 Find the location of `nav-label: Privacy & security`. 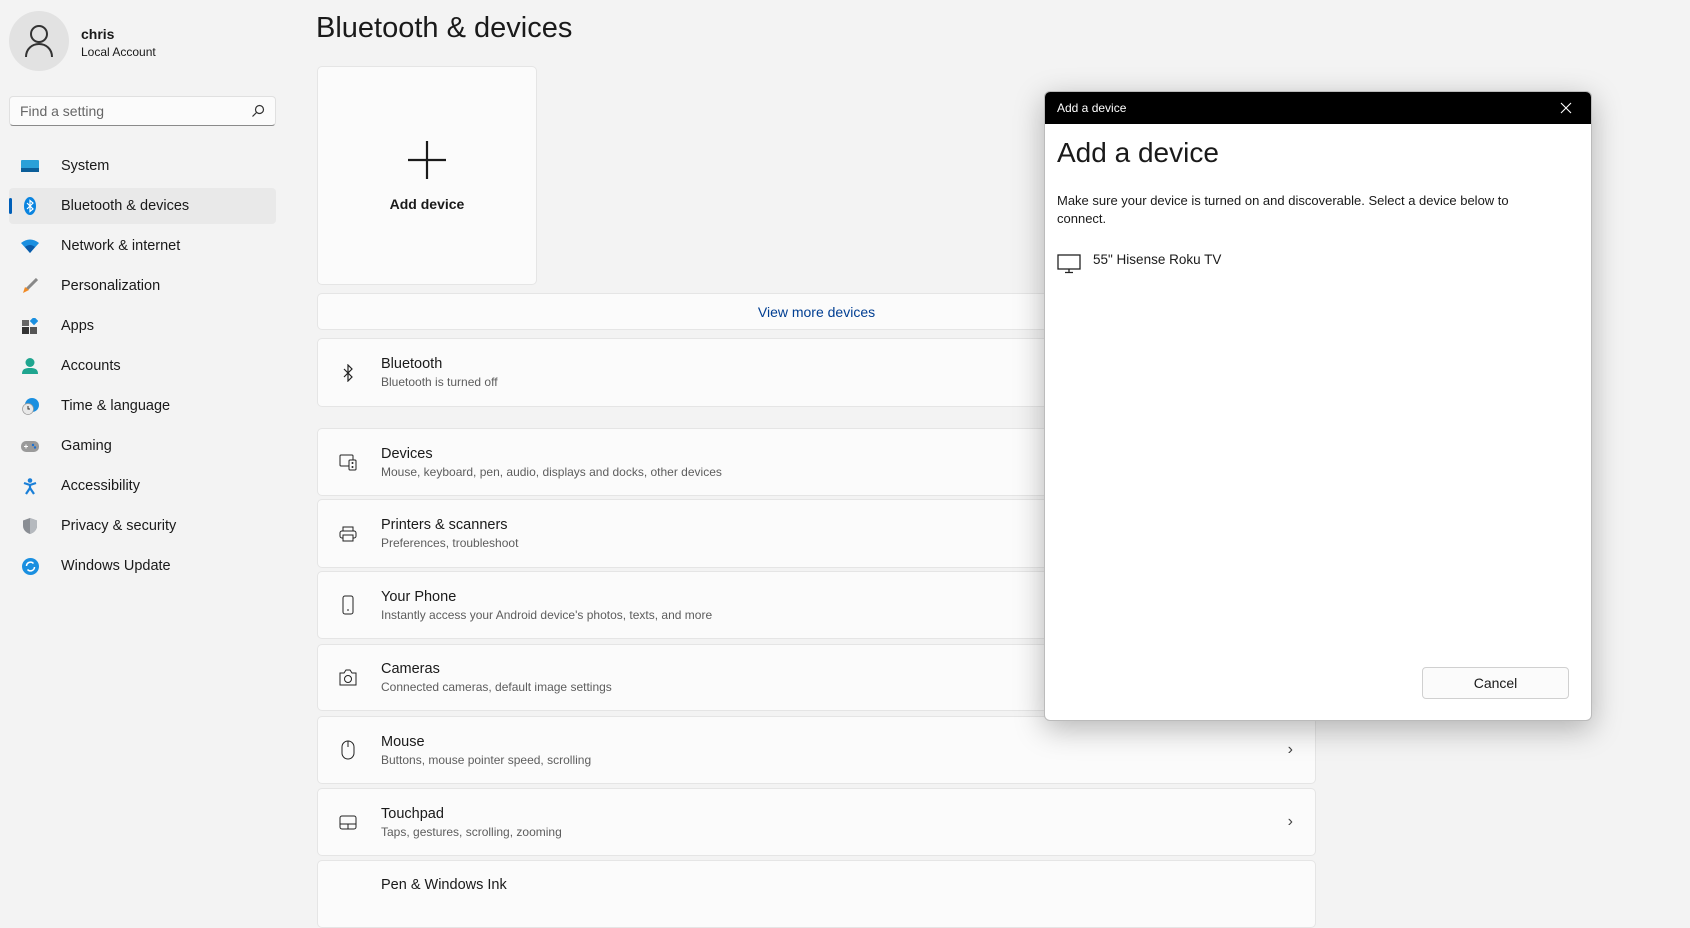

nav-label: Privacy & security is located at coordinates (119, 526).